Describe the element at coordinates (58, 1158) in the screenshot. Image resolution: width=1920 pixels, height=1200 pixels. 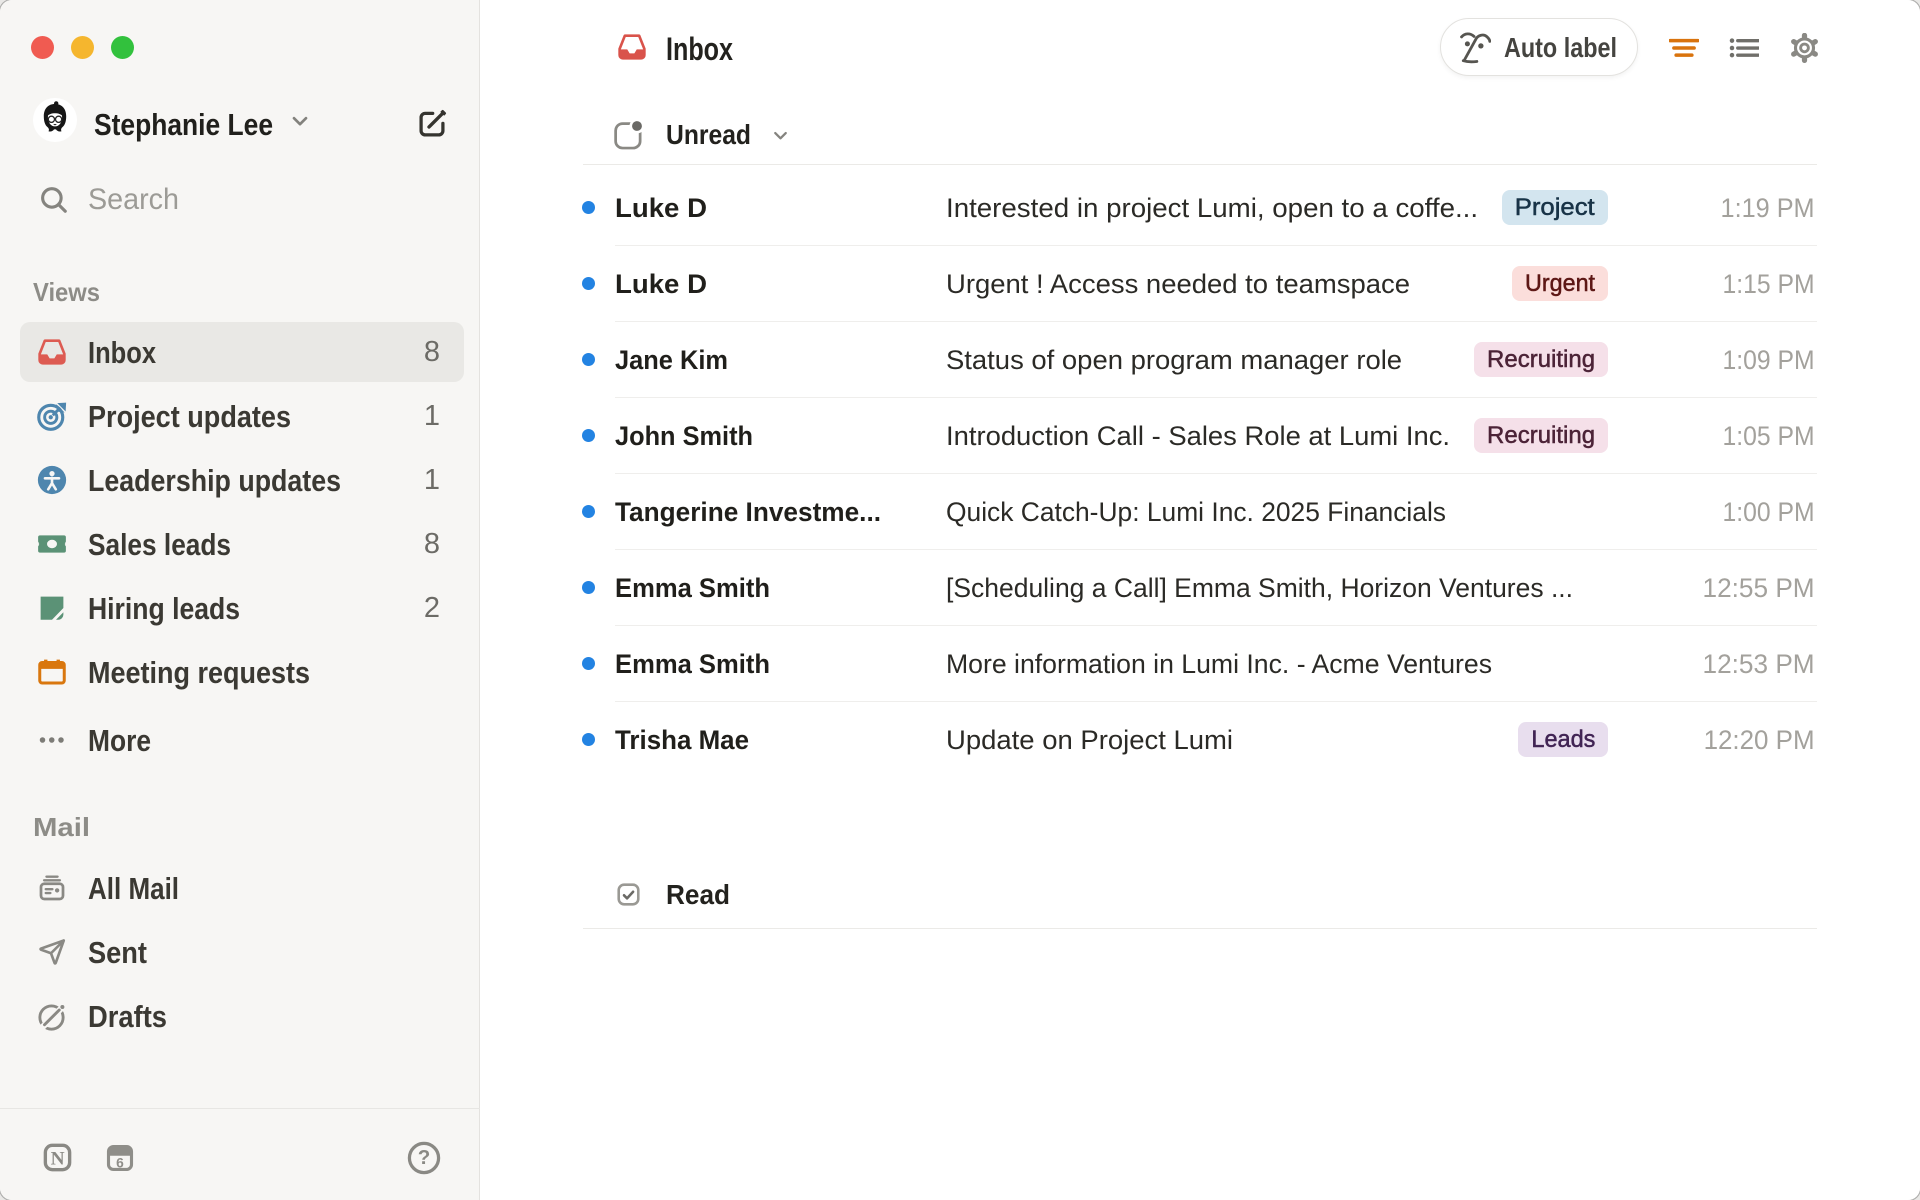
I see `svg-text: N` at that location.